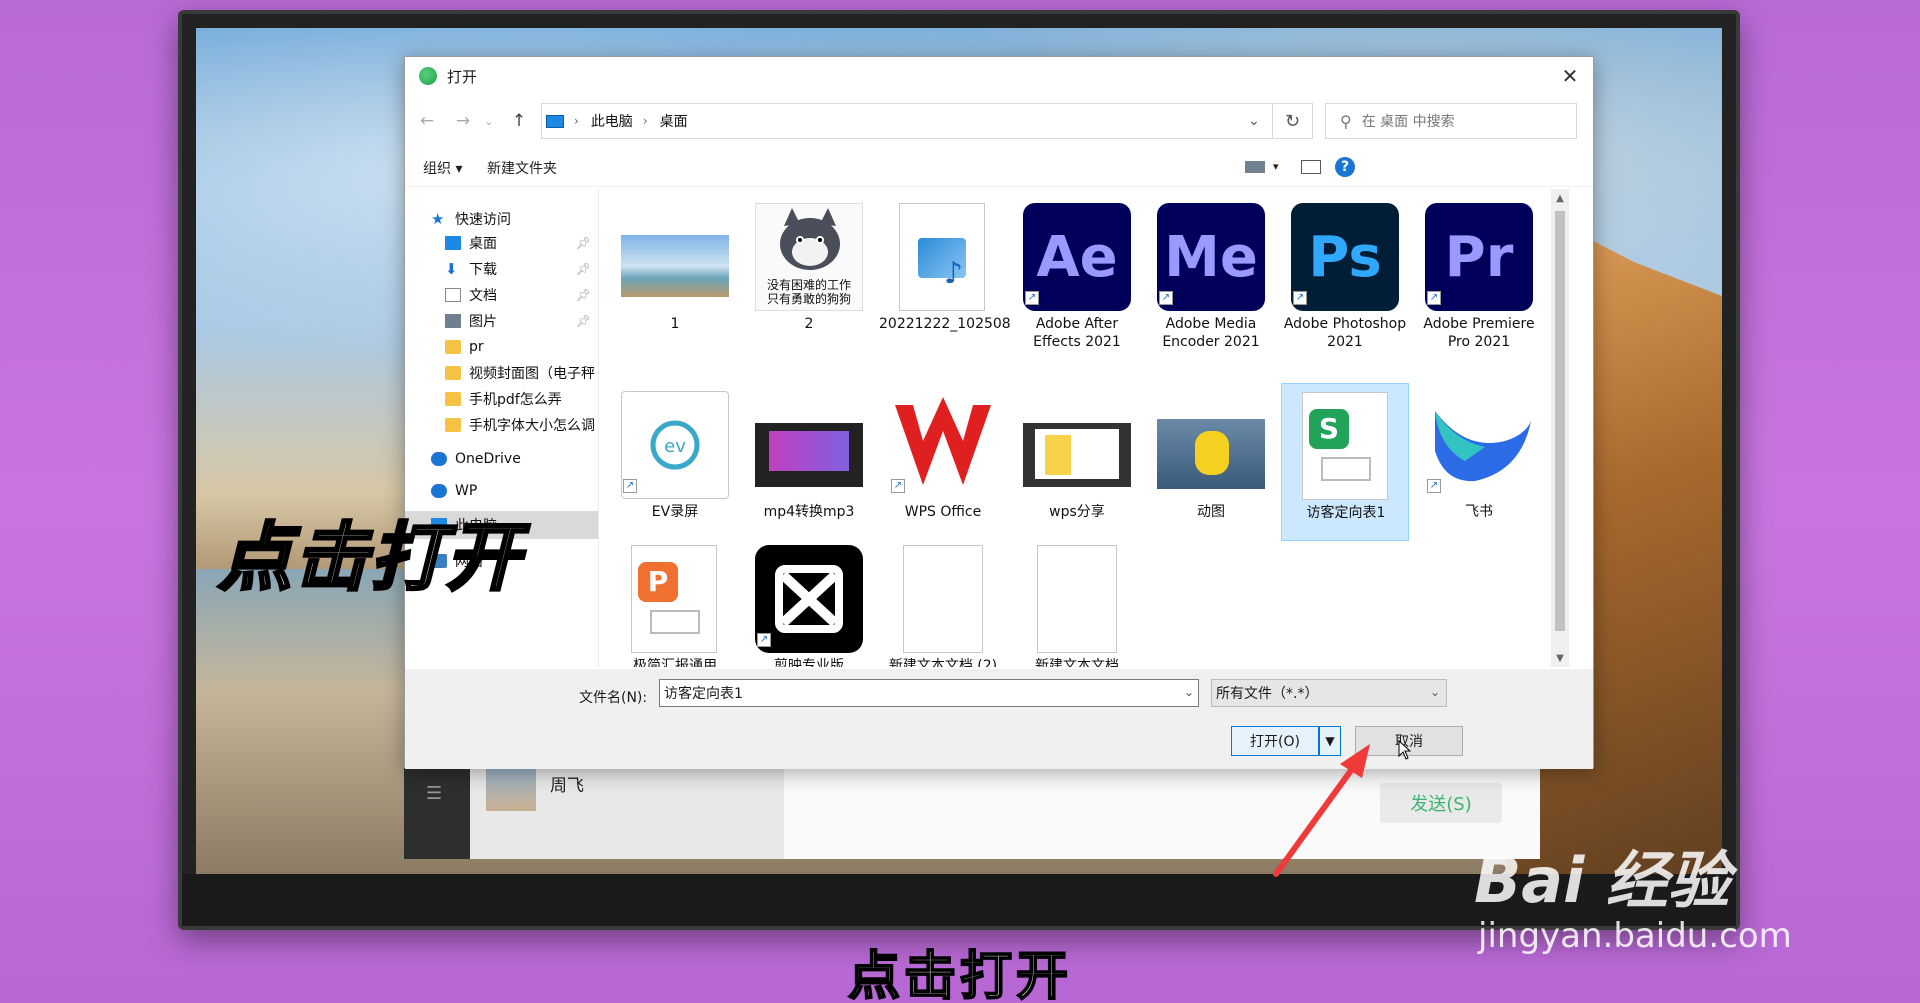 Image resolution: width=1920 pixels, height=1003 pixels. Describe the element at coordinates (1635, 936) in the screenshot. I see `watermark-url: jingyan.baidu.com` at that location.